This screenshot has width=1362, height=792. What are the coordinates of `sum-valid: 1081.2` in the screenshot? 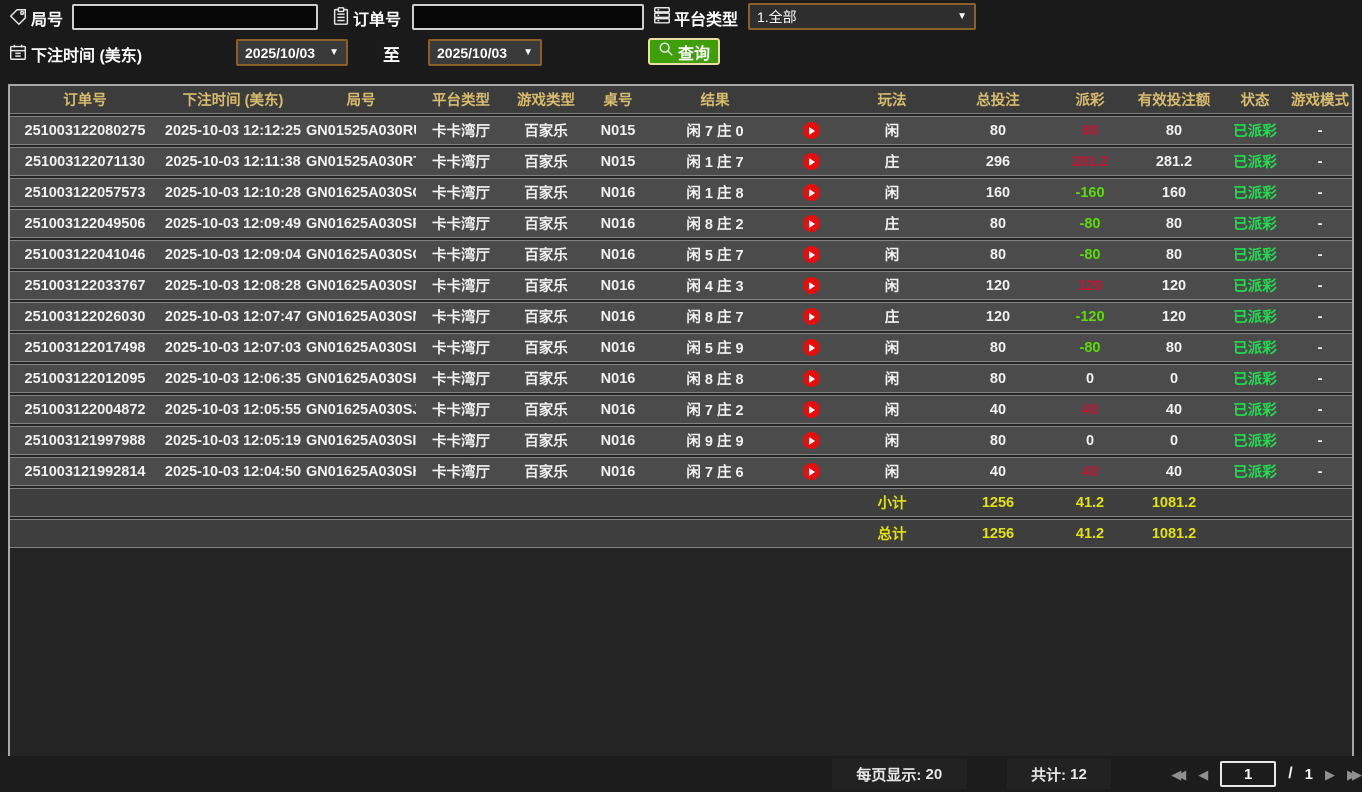 It's located at (1174, 502).